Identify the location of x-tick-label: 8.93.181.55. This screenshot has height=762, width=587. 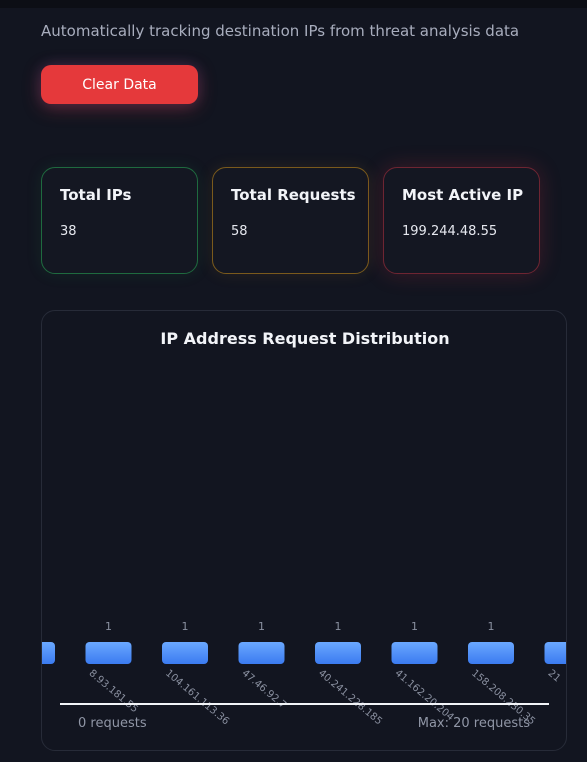
(113, 691).